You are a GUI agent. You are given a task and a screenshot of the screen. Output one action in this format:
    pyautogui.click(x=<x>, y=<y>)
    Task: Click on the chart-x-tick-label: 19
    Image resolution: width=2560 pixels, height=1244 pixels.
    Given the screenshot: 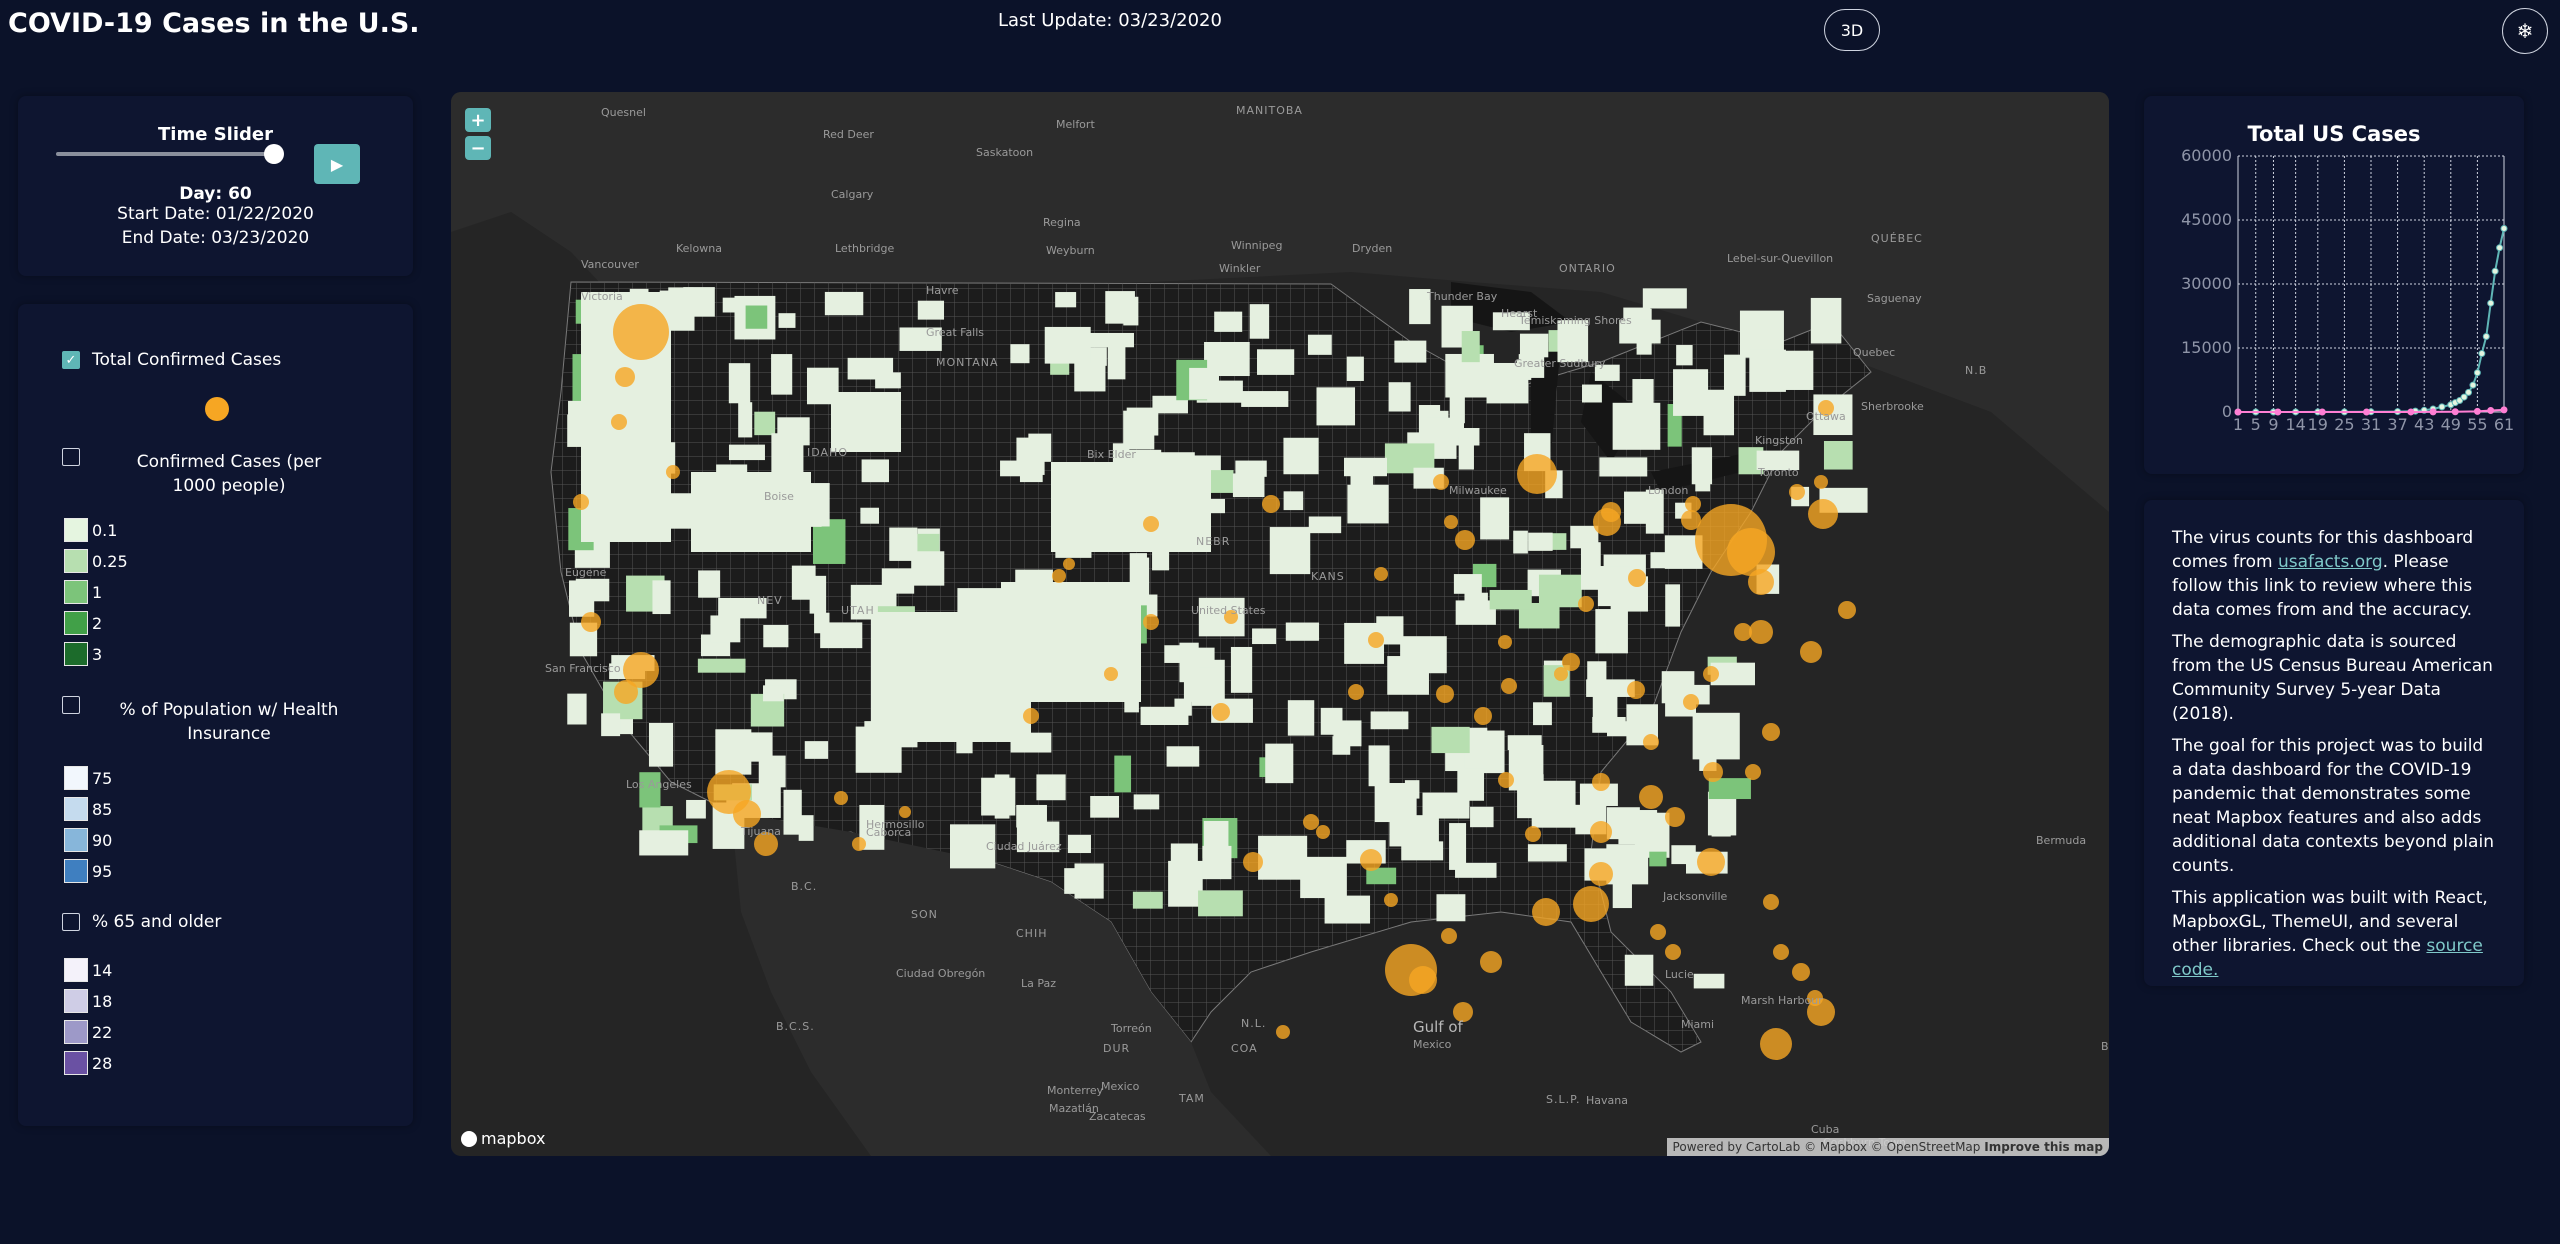 What is the action you would take?
    pyautogui.click(x=2318, y=424)
    